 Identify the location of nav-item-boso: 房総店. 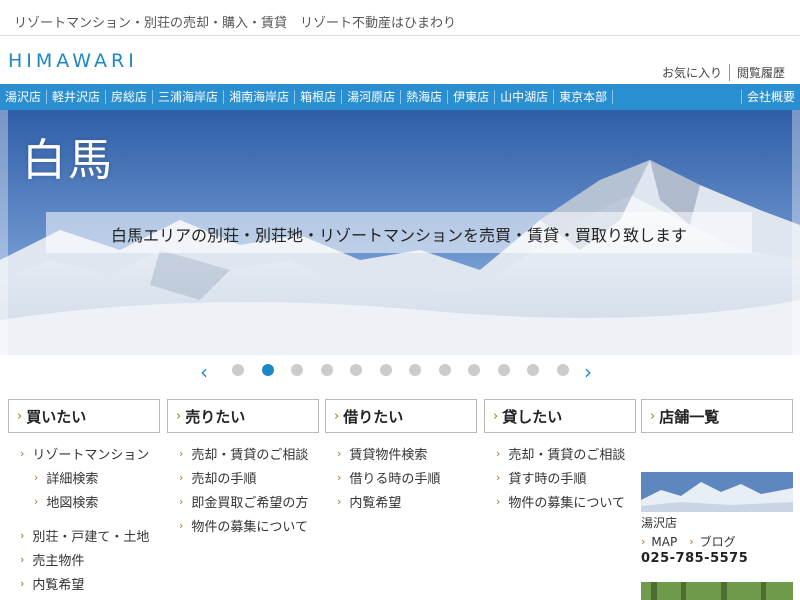
(130, 97).